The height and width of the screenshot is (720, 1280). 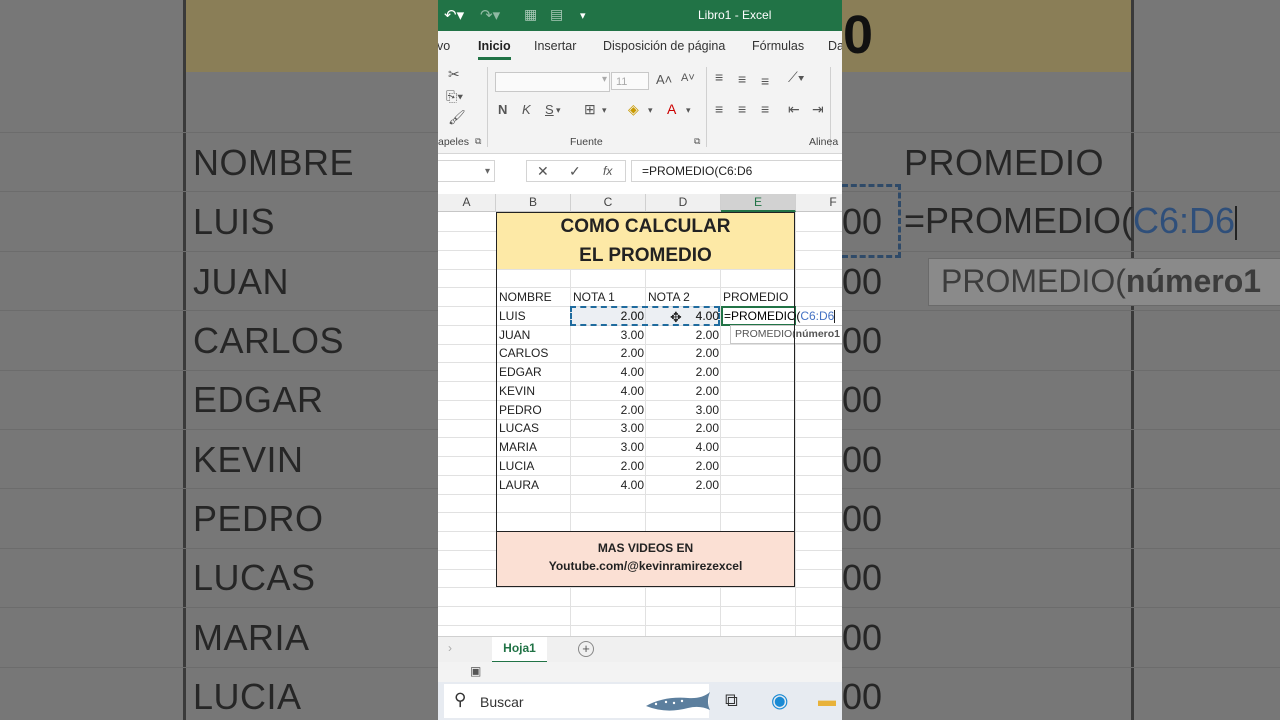 I want to click on align-middle-icon: ≡, so click(x=742, y=79).